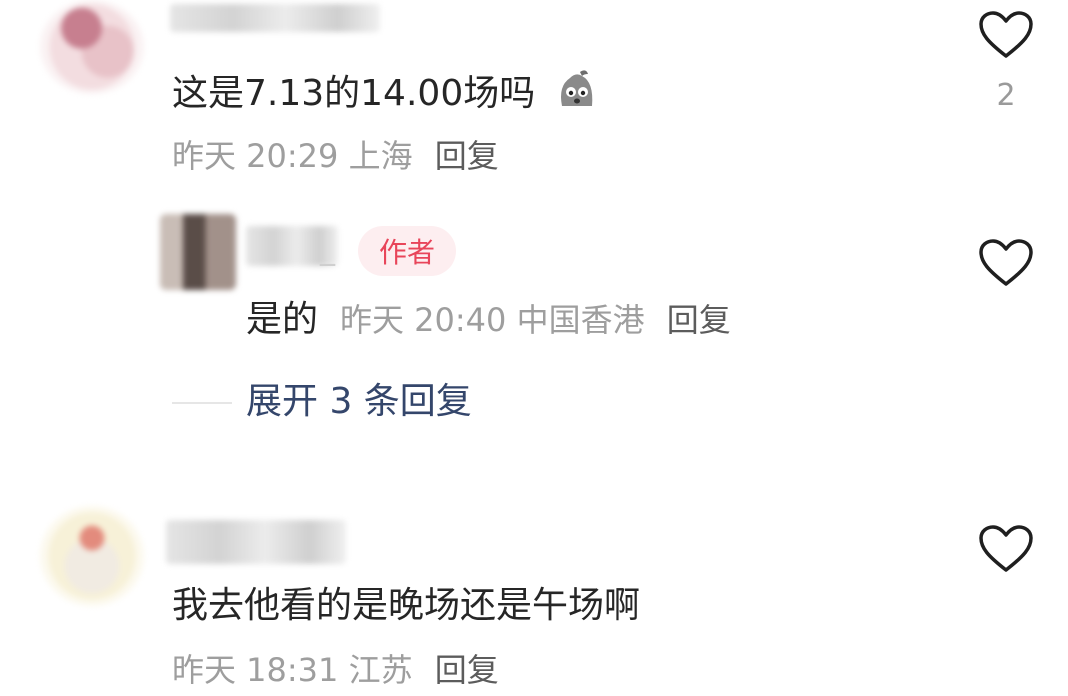 The height and width of the screenshot is (696, 1068). What do you see at coordinates (202, 403) in the screenshot?
I see `expand-divider` at bounding box center [202, 403].